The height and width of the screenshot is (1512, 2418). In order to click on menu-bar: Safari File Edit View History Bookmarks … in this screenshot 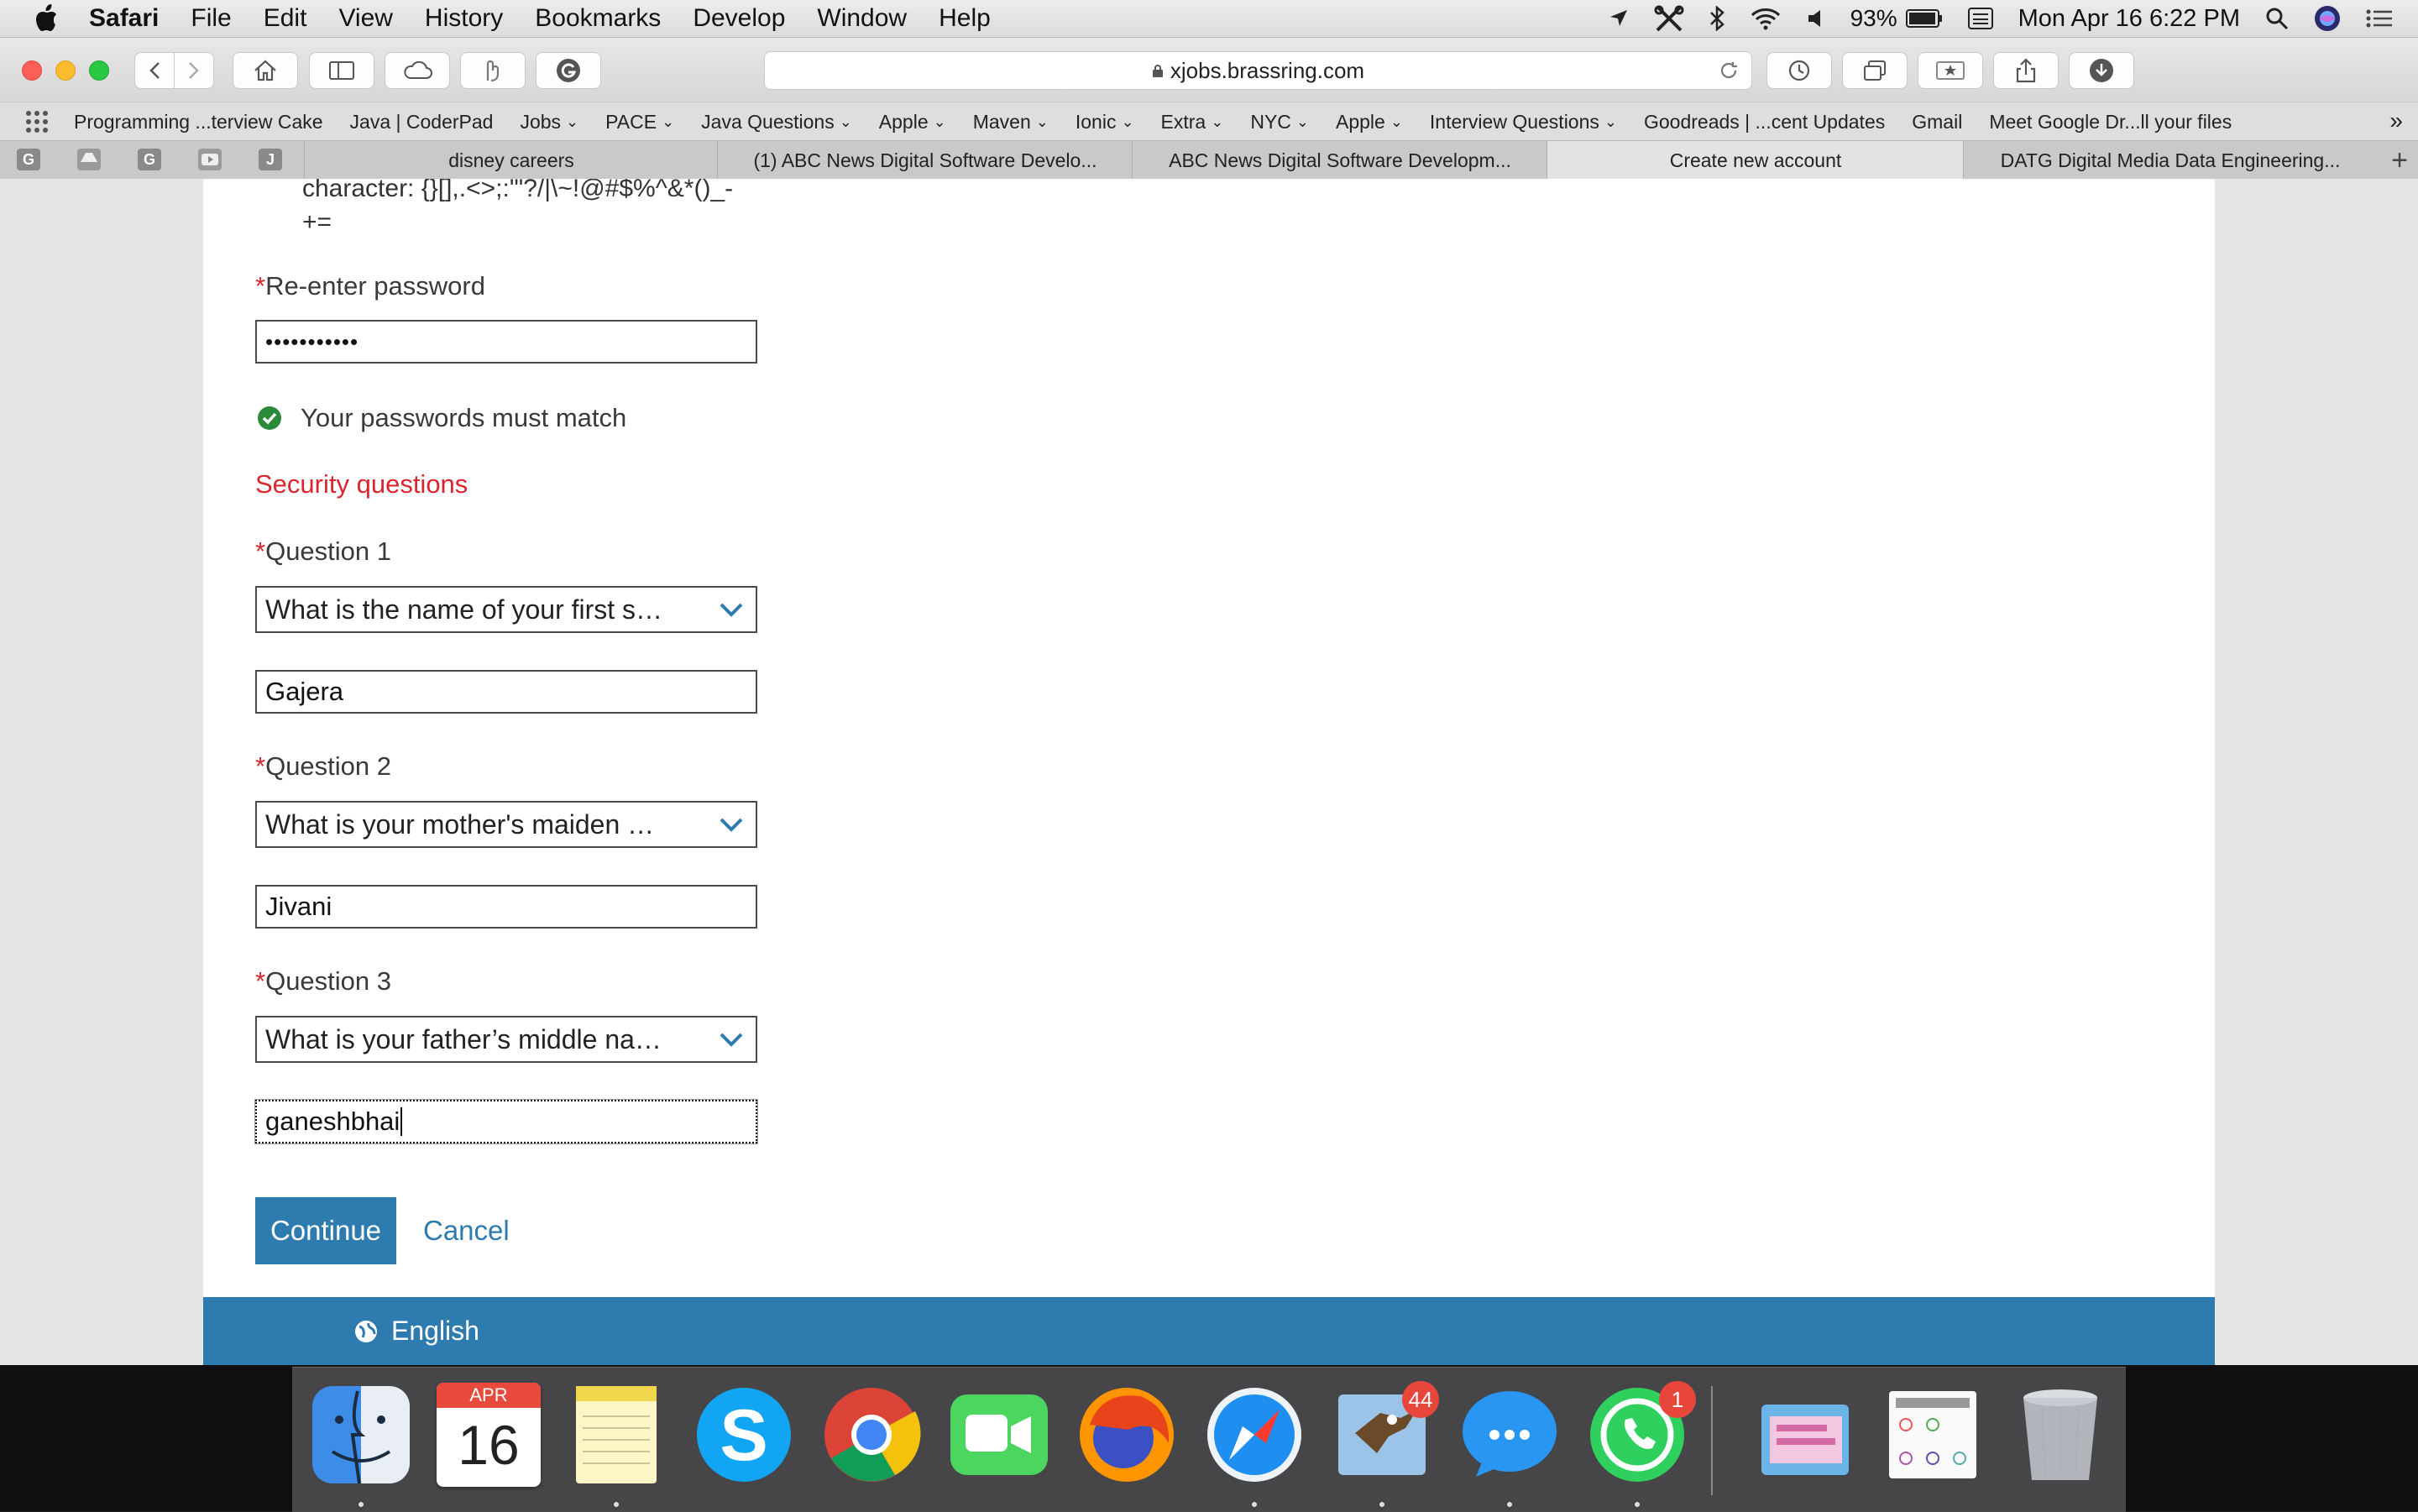, I will do `click(1209, 19)`.